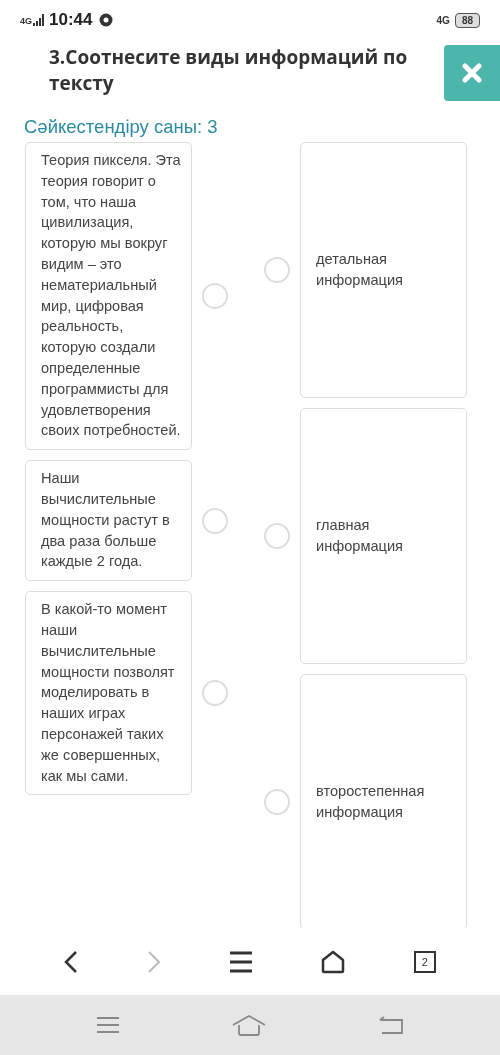 The width and height of the screenshot is (500, 1055). What do you see at coordinates (121, 126) in the screenshot?
I see `match-count: Сәйкестендіру саны: 3` at bounding box center [121, 126].